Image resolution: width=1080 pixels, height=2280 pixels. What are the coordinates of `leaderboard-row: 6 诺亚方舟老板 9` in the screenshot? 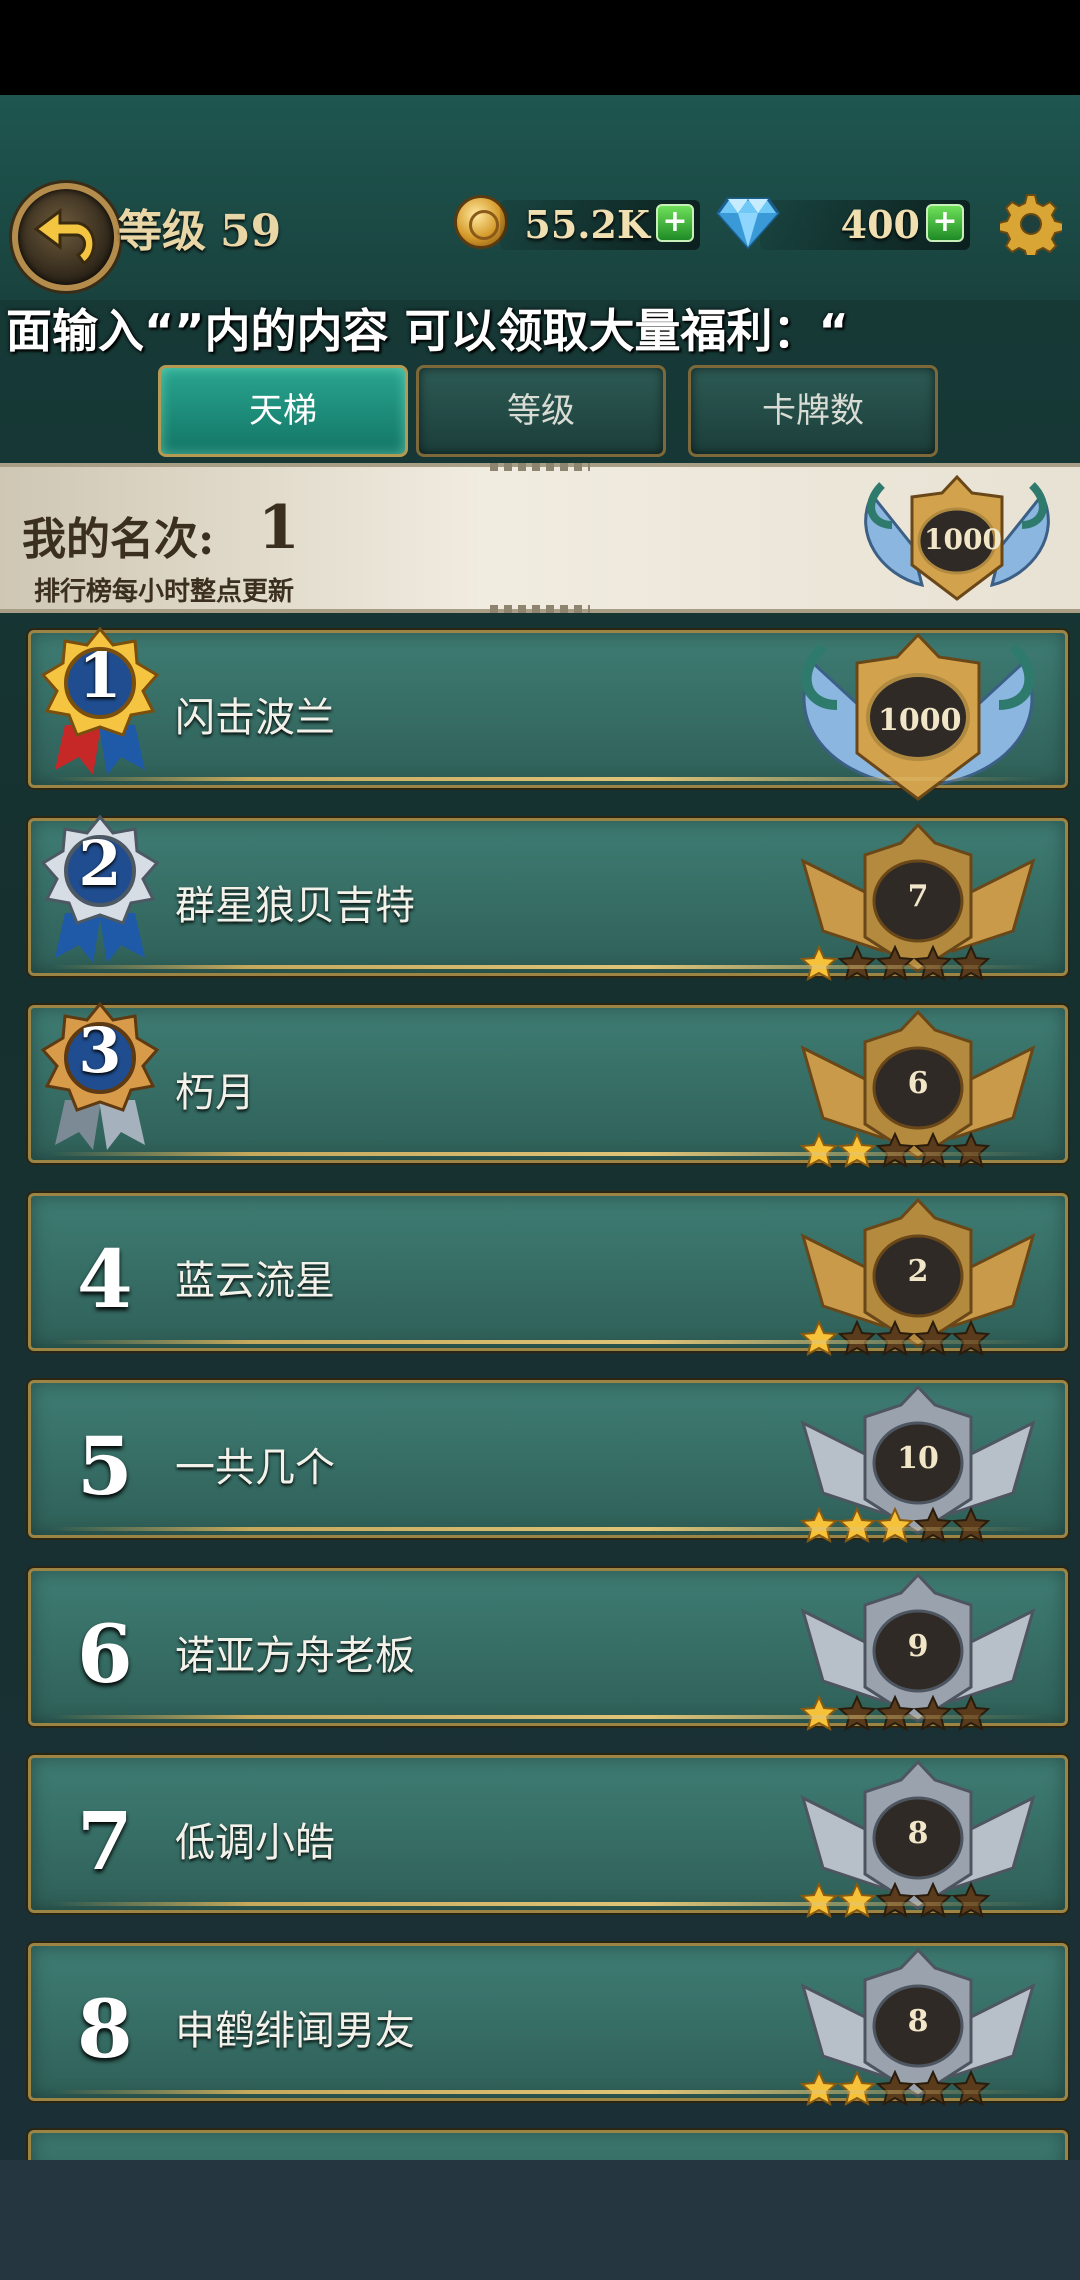 It's located at (548, 1649).